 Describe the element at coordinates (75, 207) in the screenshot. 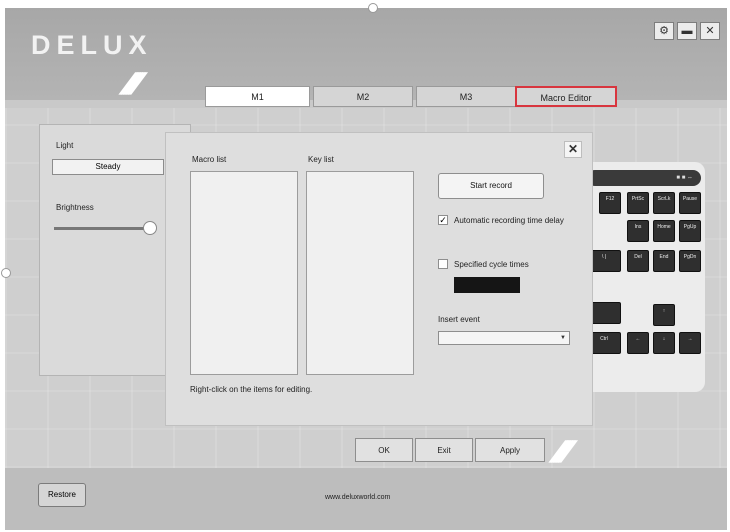

I see `brightness-label: Brightness` at that location.